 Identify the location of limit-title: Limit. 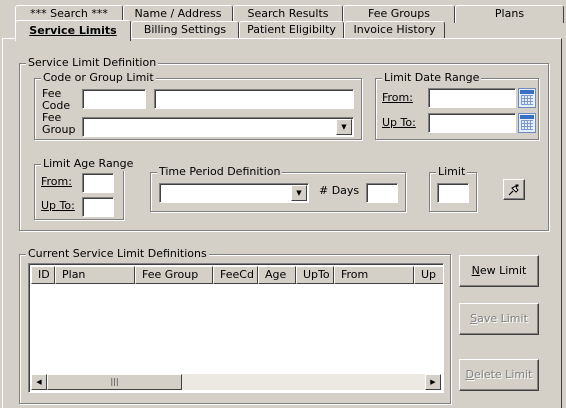
(452, 172).